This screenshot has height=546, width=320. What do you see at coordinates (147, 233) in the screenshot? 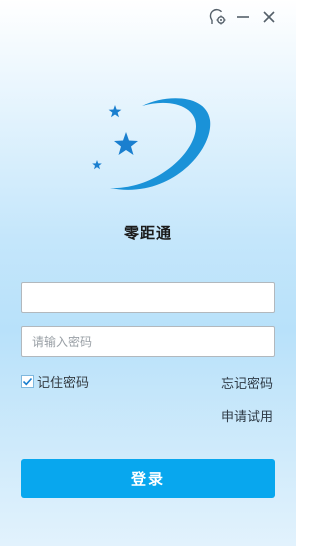
I see `app-name: 零距通` at bounding box center [147, 233].